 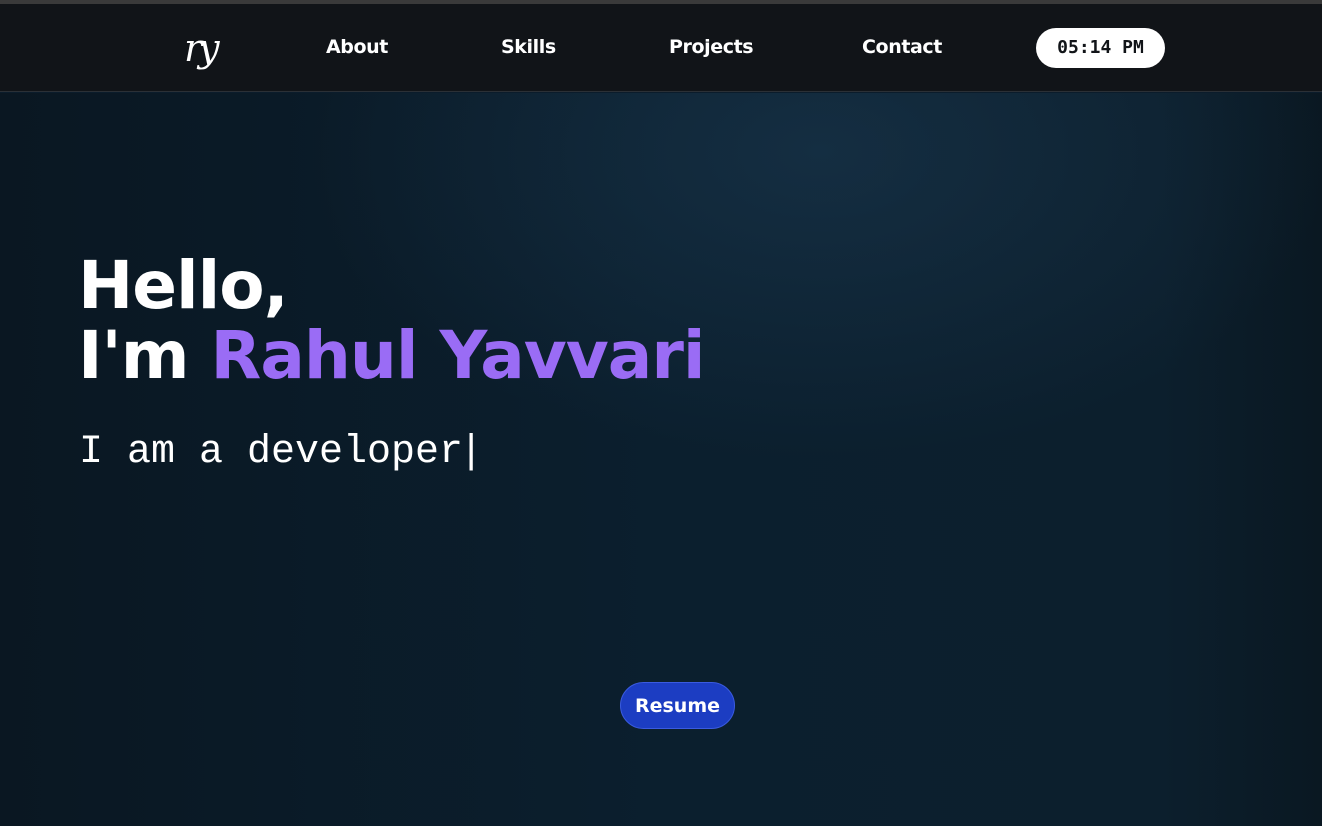 What do you see at coordinates (902, 47) in the screenshot?
I see `nav-link-contact: Contact` at bounding box center [902, 47].